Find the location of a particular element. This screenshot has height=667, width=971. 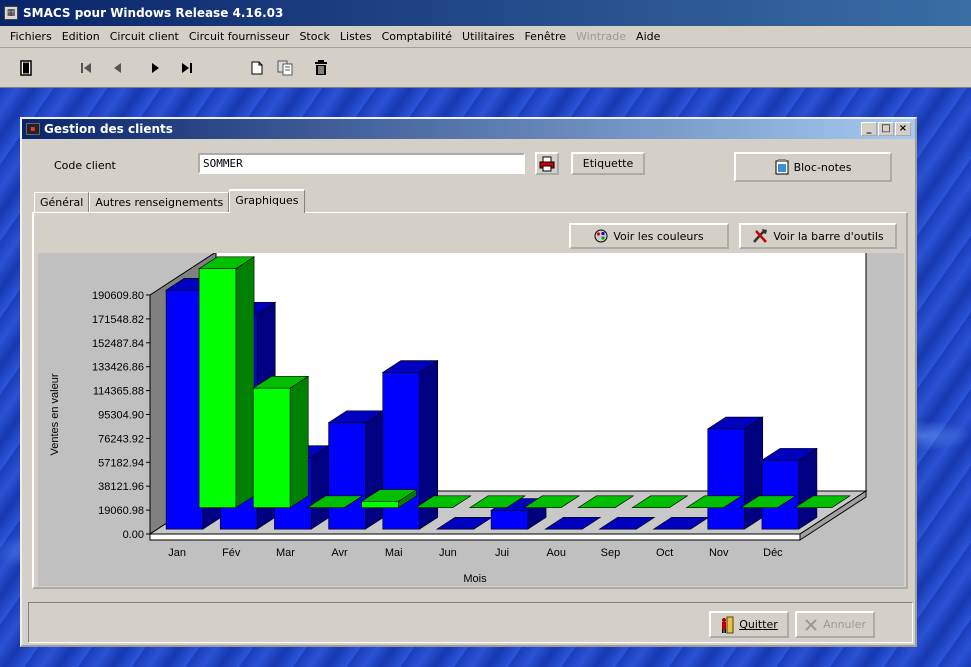

y-tick-label: 57182.94 is located at coordinates (121, 463).